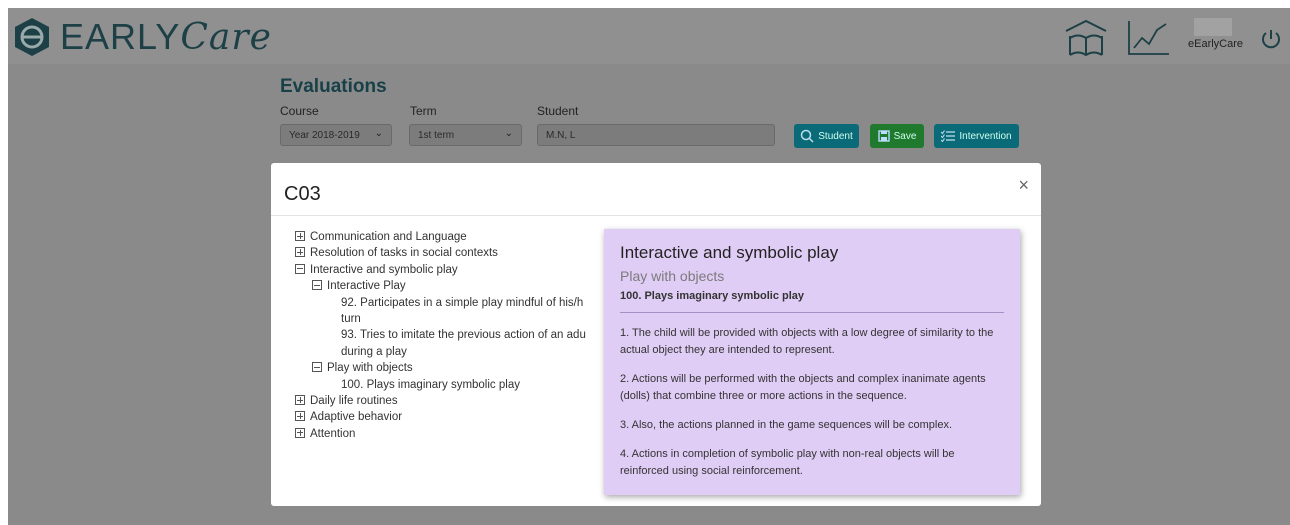 The width and height of the screenshot is (1290, 525). What do you see at coordinates (465, 135) in the screenshot?
I see `term-select: 1st term ⌄` at bounding box center [465, 135].